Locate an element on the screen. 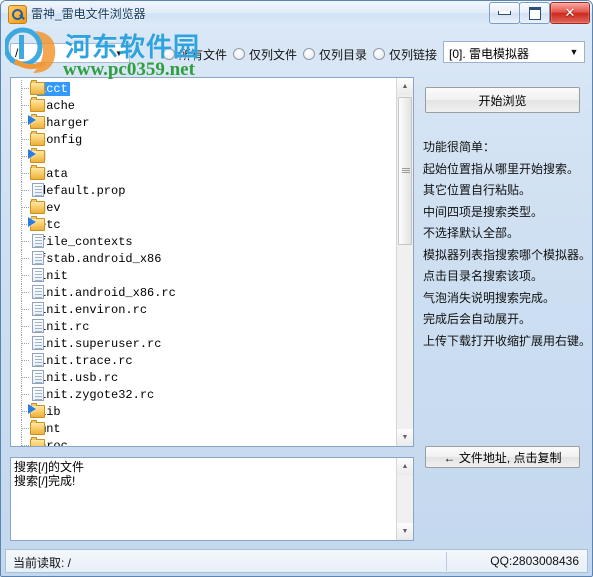 This screenshot has height=577, width=593. tree-item-fstab-android-x86: fstab.android_x86 is located at coordinates (204, 258).